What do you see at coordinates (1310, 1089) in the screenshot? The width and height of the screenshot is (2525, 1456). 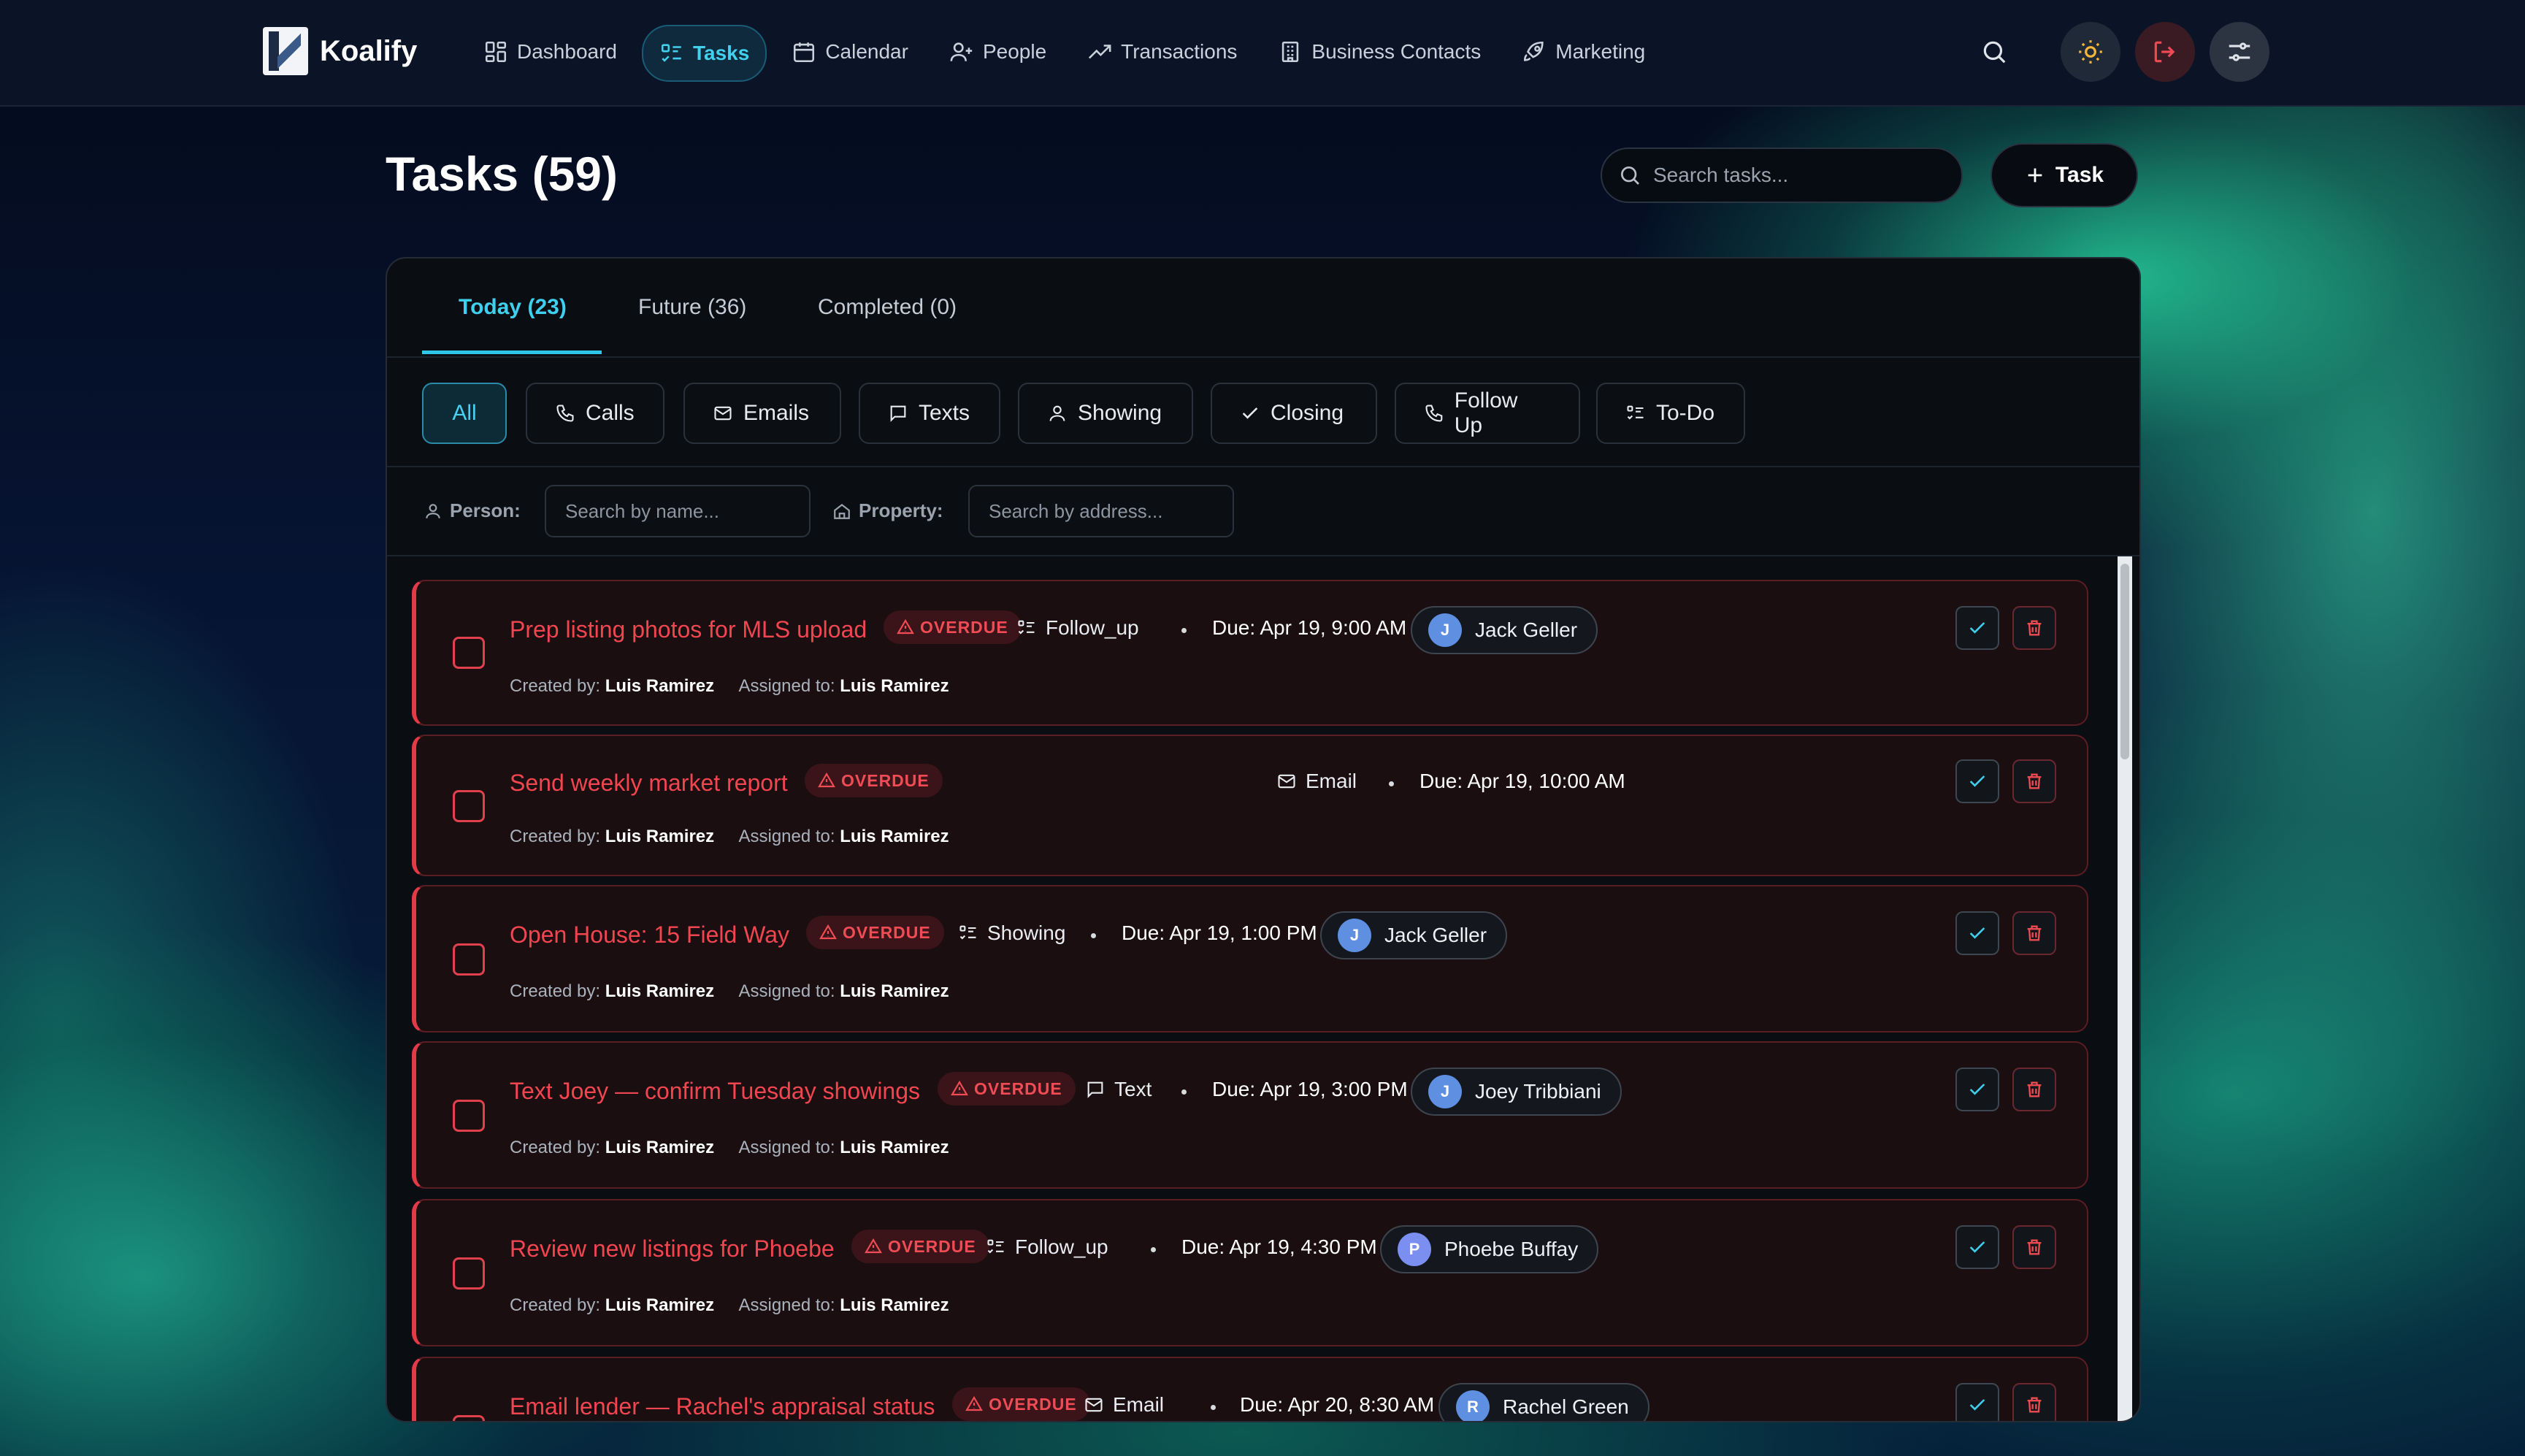 I see `task-due: Due: Apr 19, 3:00 PM` at bounding box center [1310, 1089].